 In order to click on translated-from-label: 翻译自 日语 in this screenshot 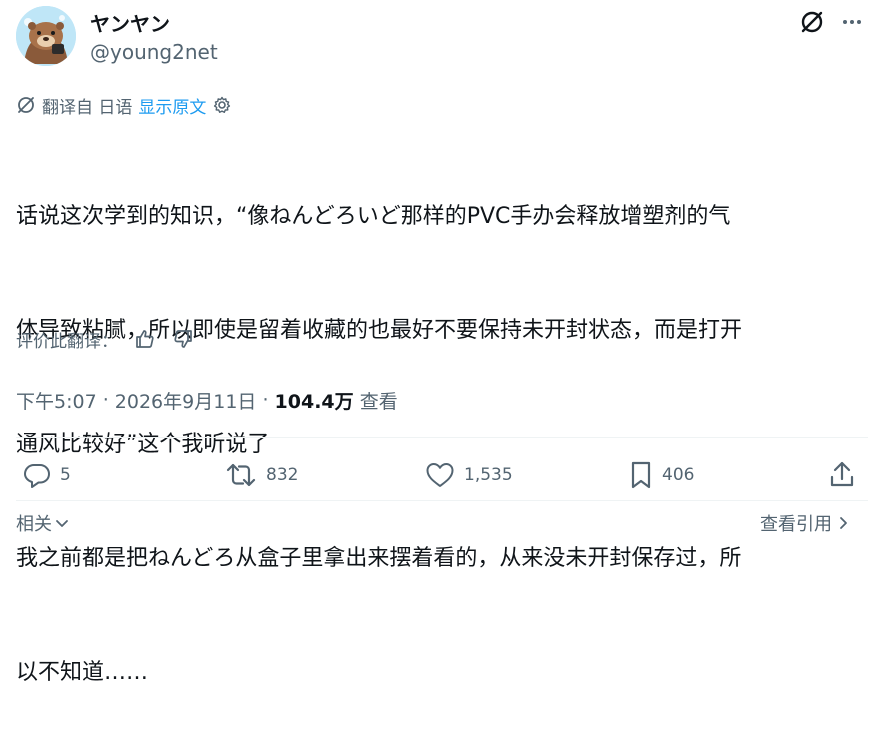, I will do `click(87, 107)`.